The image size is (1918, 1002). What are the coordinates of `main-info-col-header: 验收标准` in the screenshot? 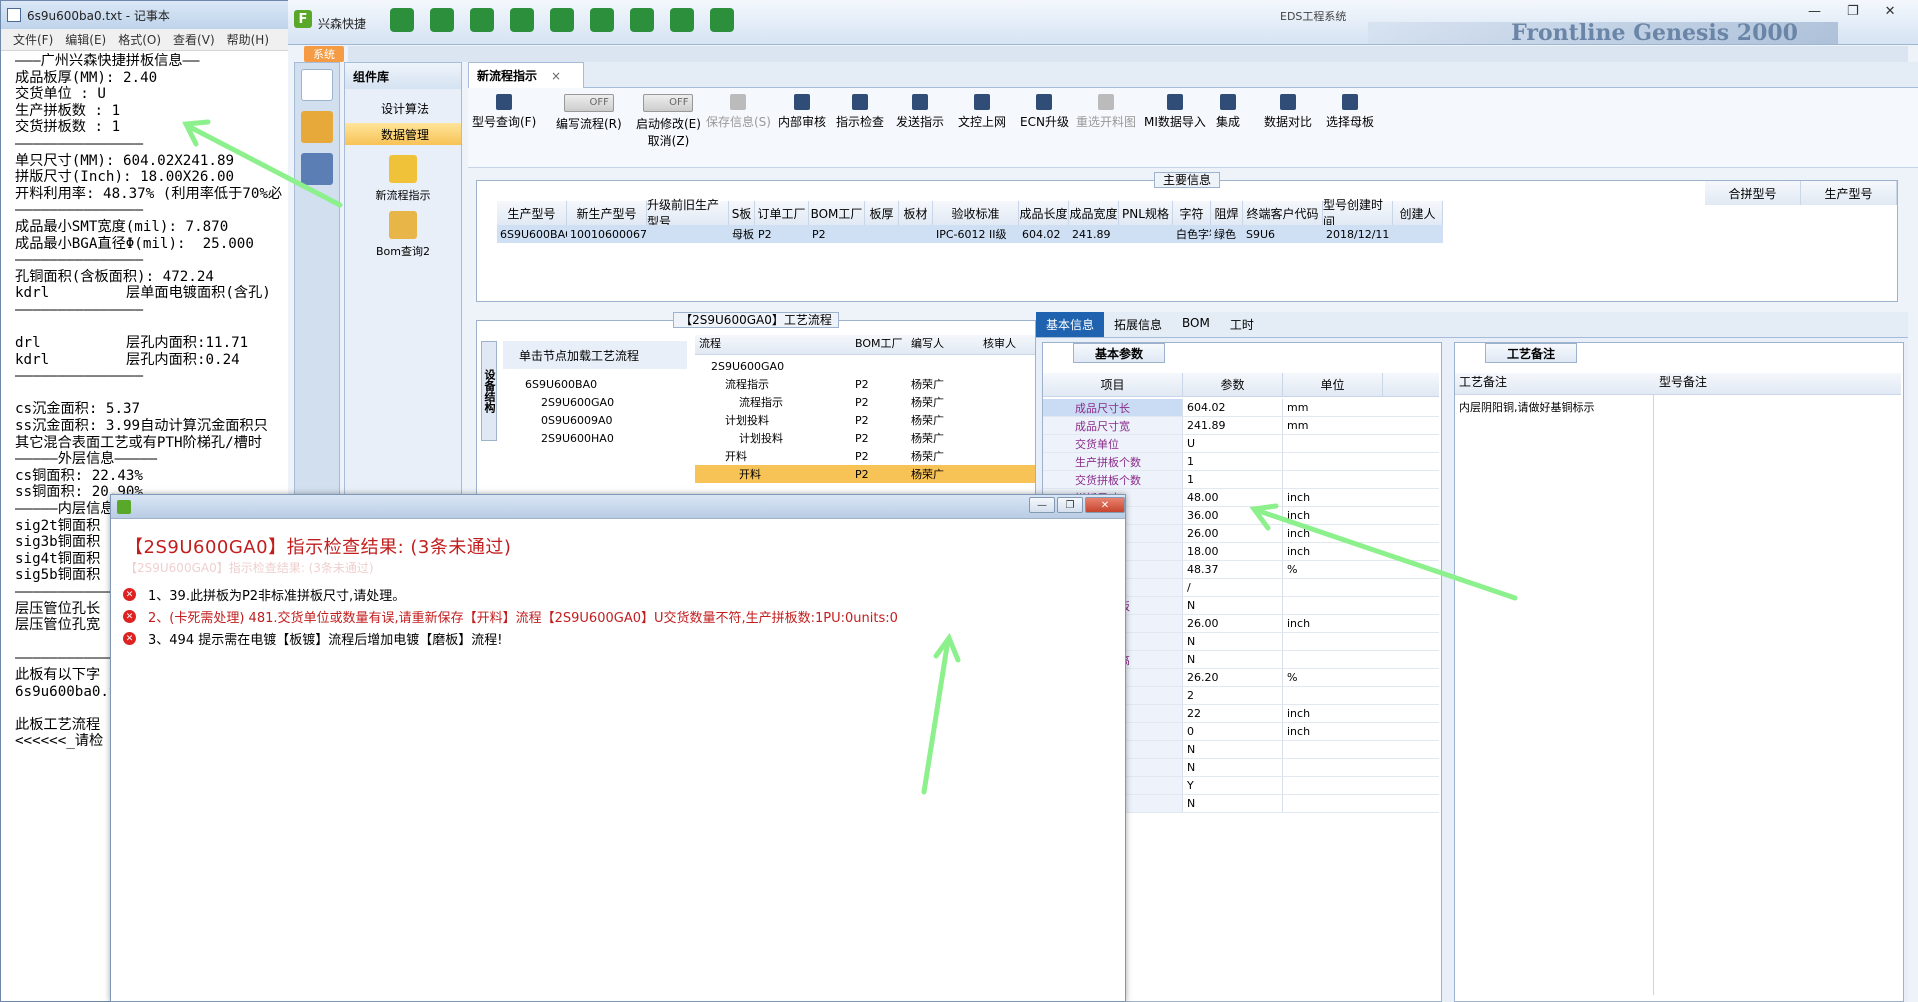 It's located at (976, 213).